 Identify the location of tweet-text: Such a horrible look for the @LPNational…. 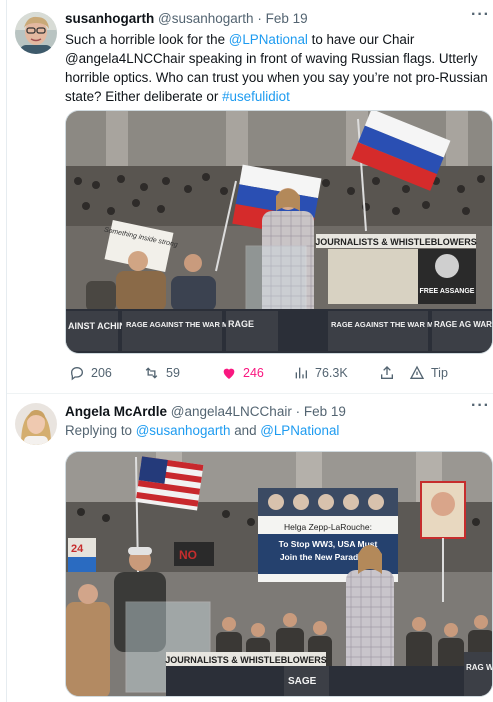
(277, 68).